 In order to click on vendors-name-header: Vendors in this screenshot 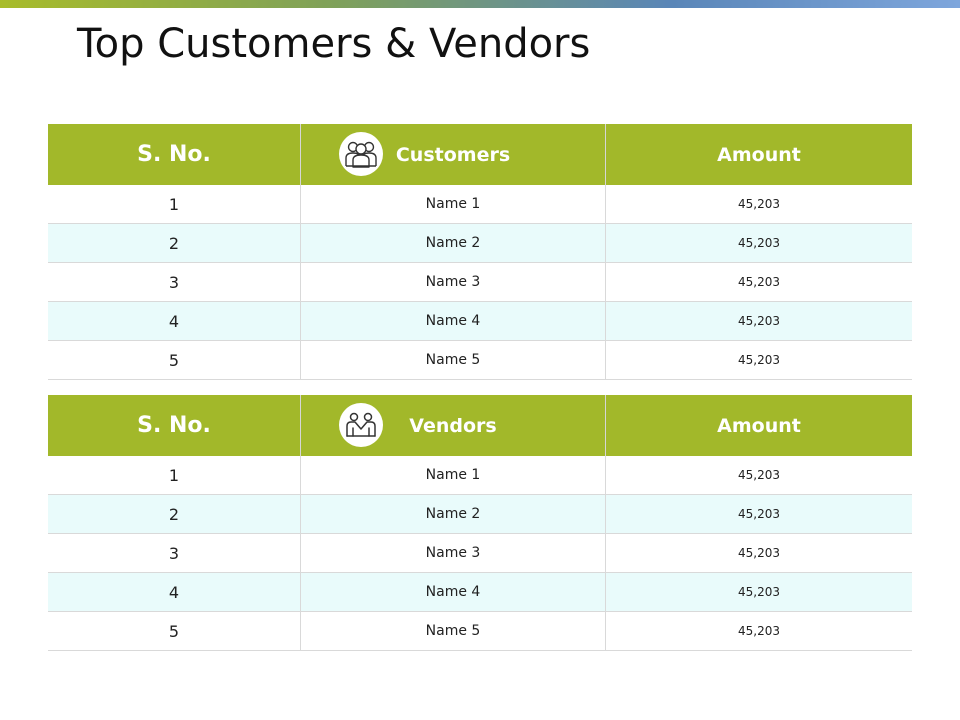, I will do `click(453, 425)`.